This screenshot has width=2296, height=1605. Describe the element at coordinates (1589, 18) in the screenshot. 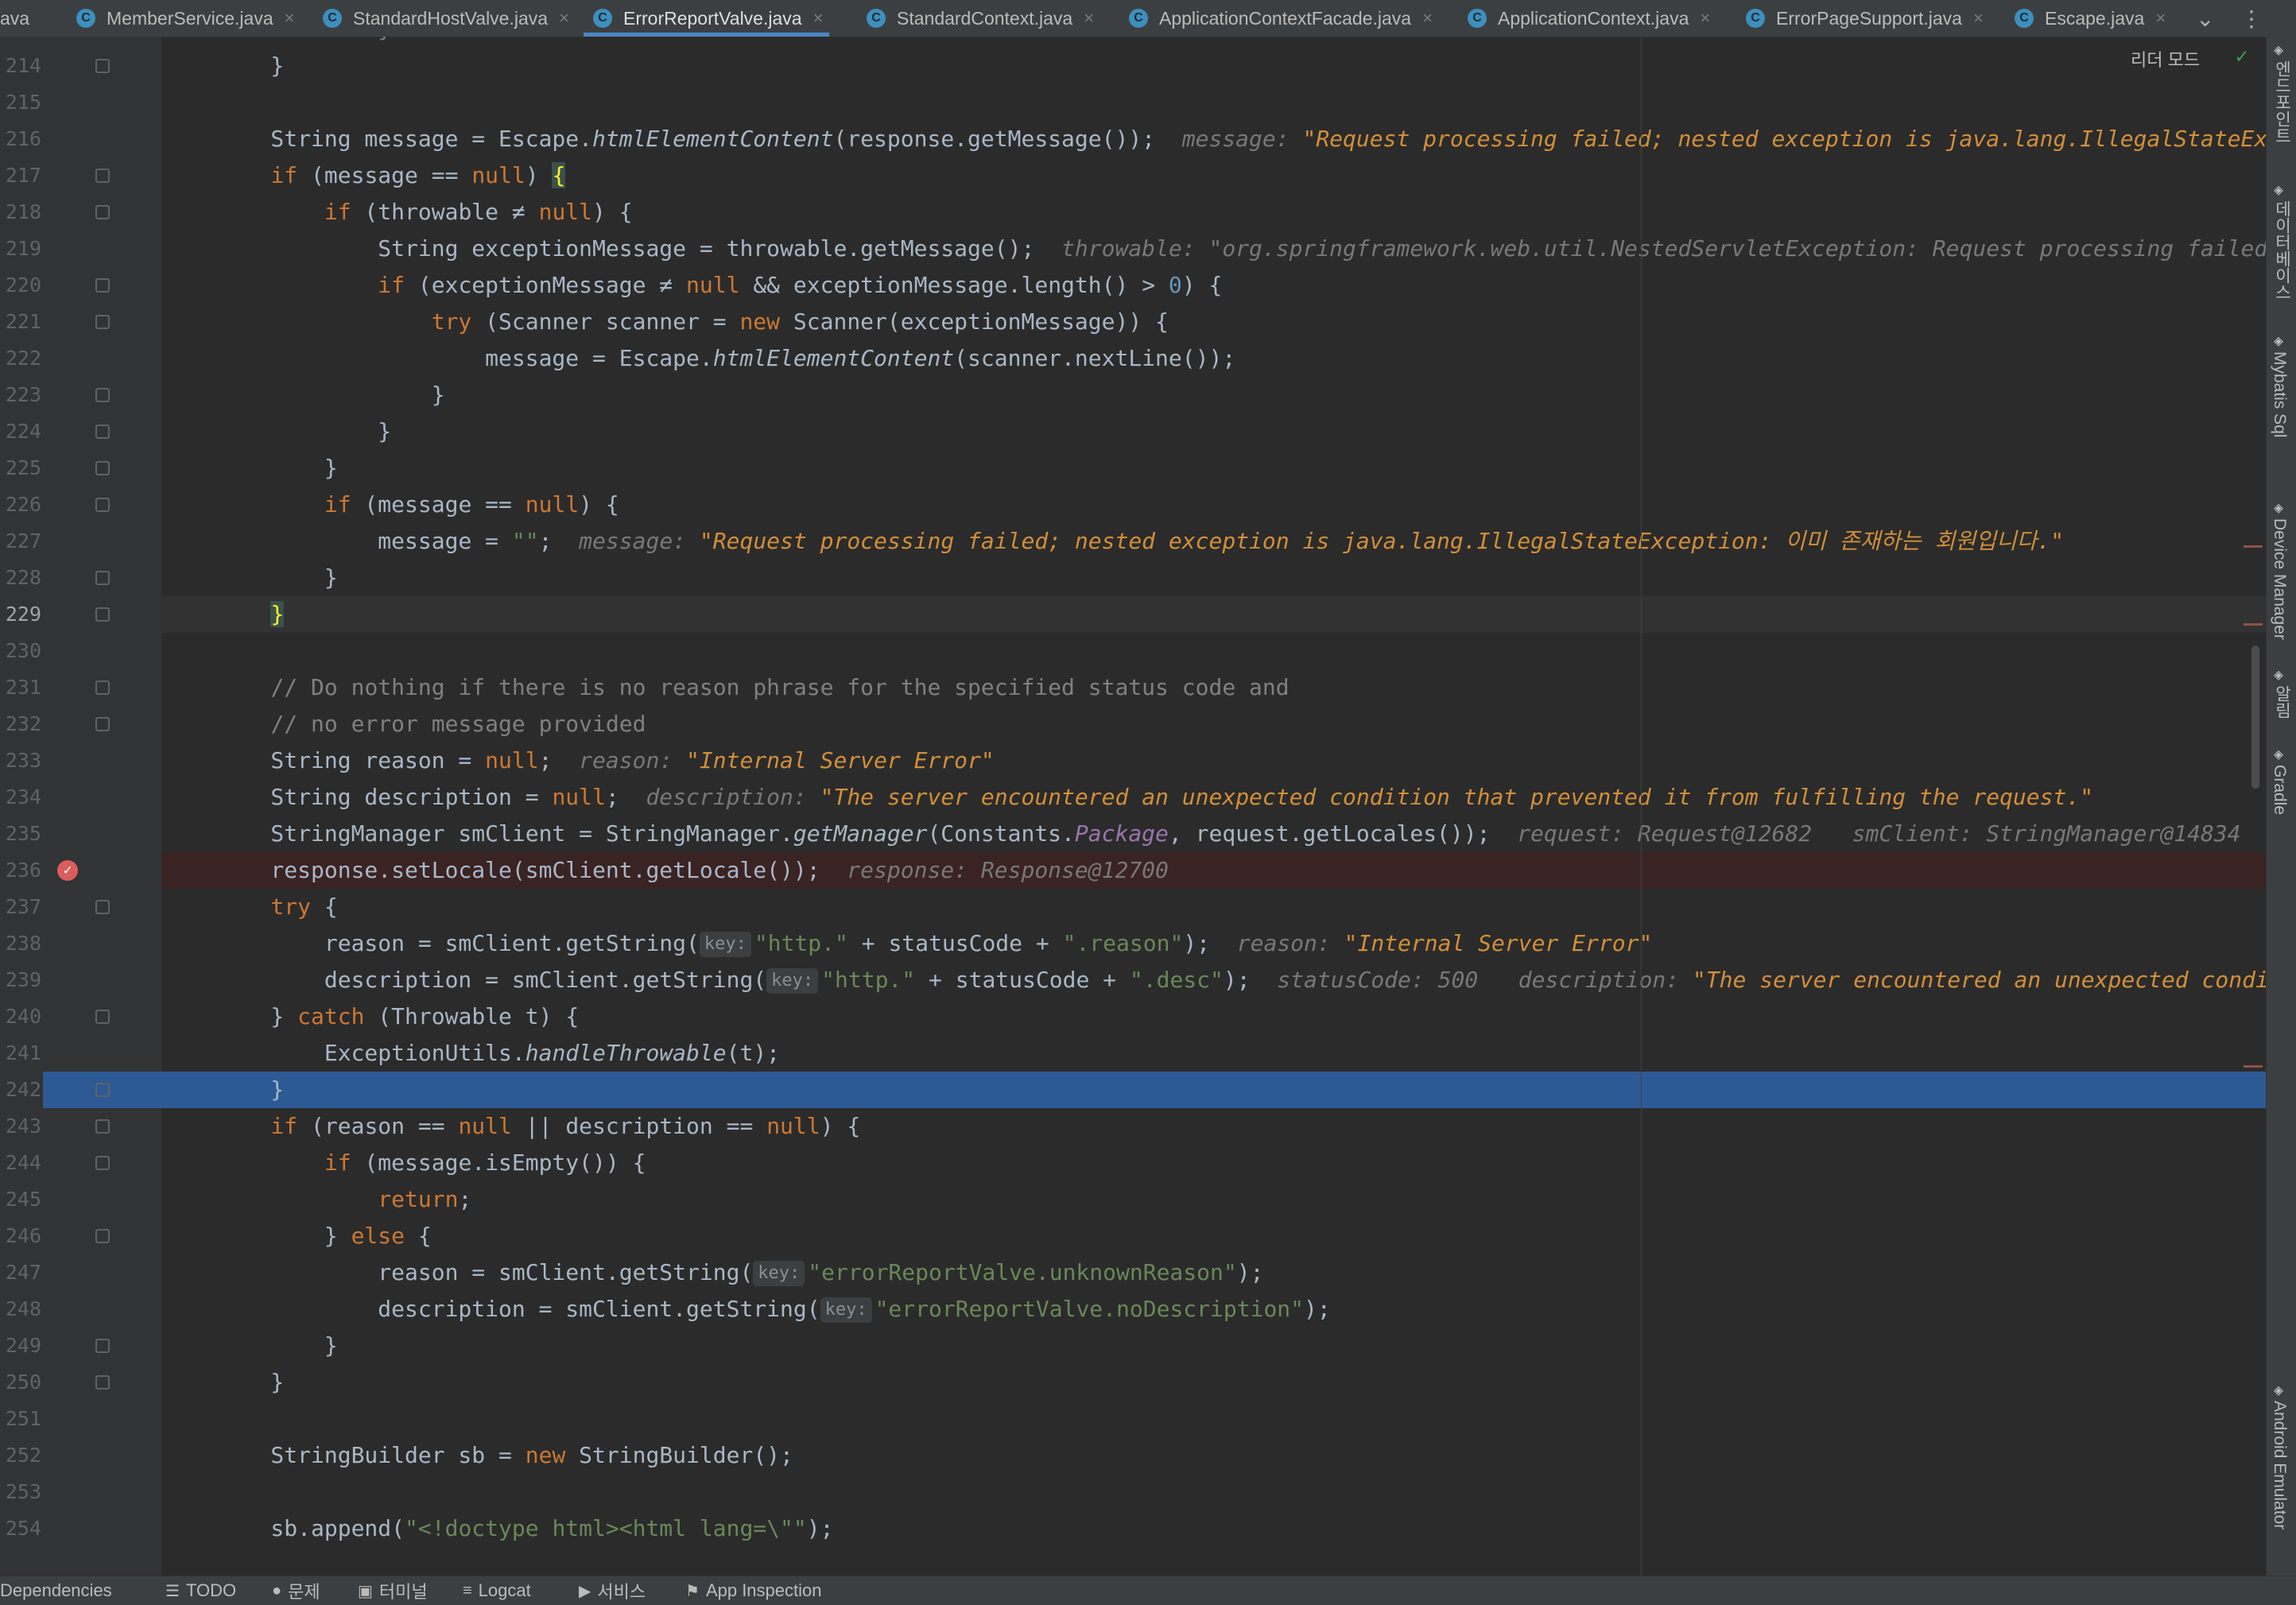

I see `editor-tab: C ApplicationContext.java ×` at that location.